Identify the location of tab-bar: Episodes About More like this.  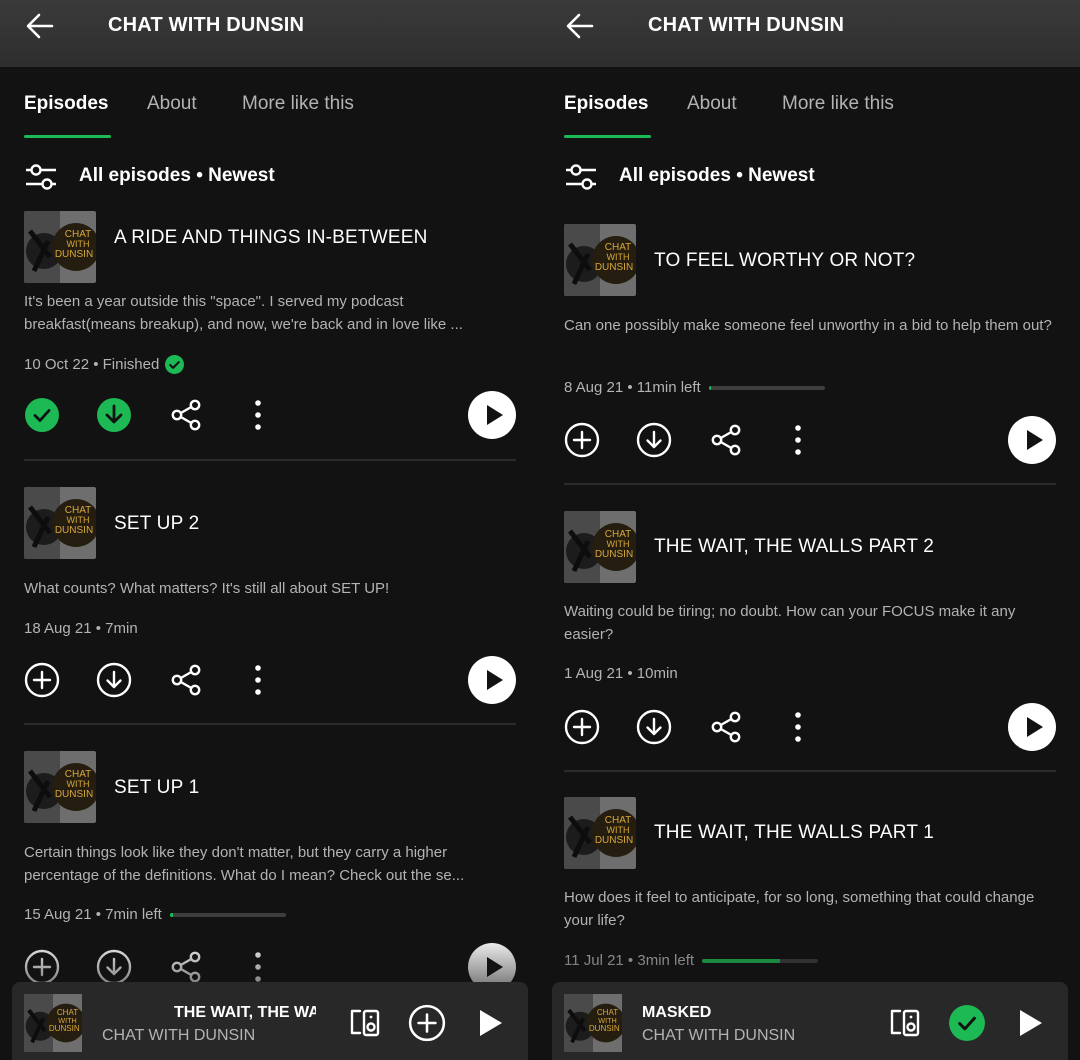
(270, 105).